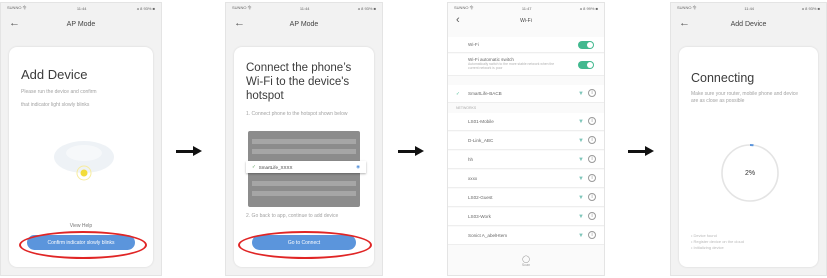  I want to click on network-name: Sonict A_abelHtem, so click(488, 235).